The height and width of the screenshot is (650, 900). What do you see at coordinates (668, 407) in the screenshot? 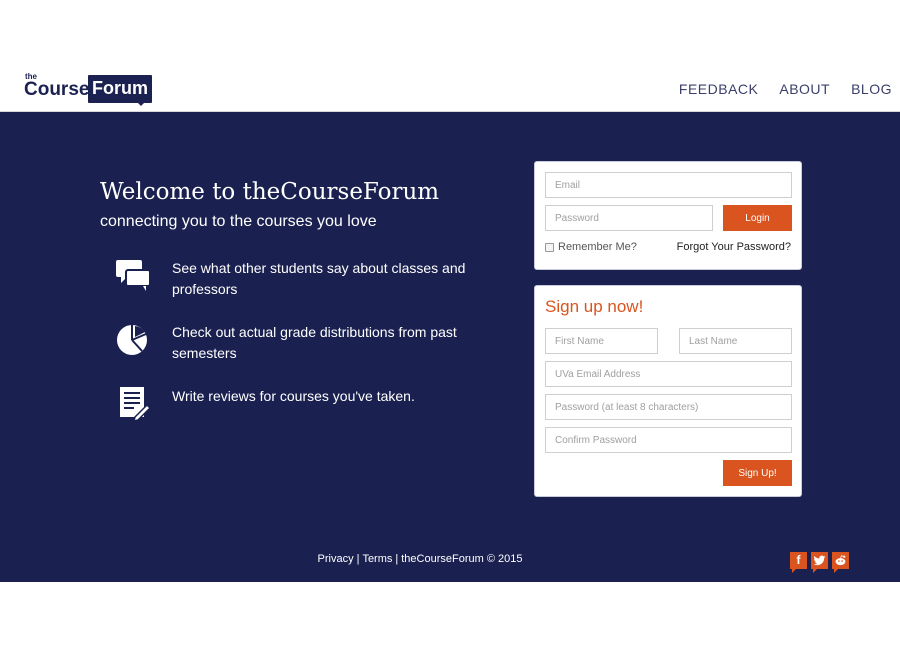
I see `signup-password-field` at bounding box center [668, 407].